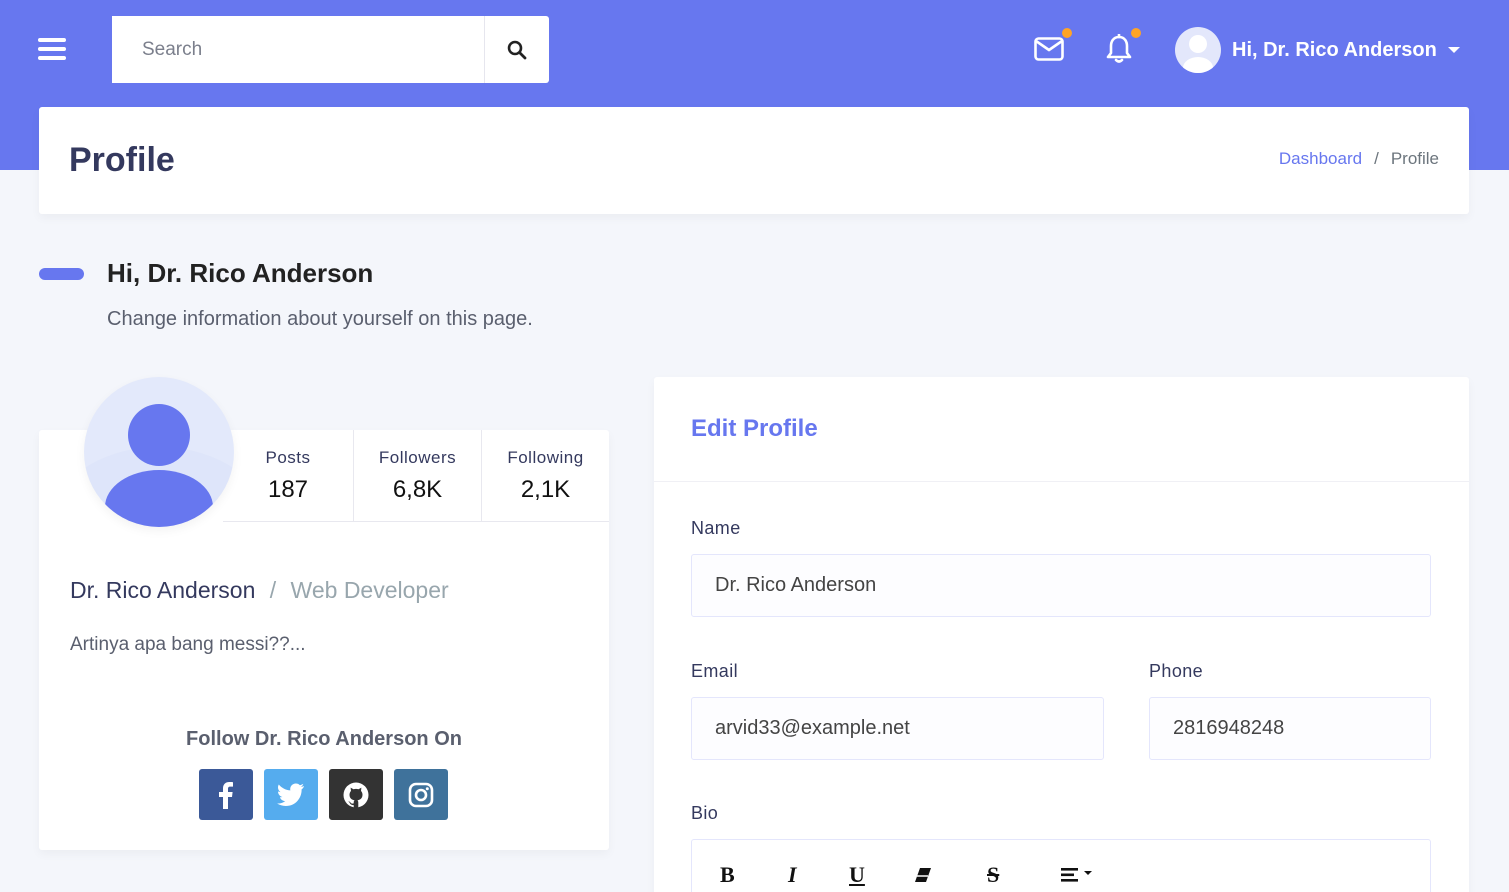 The width and height of the screenshot is (1509, 892). I want to click on phone-field, so click(1290, 728).